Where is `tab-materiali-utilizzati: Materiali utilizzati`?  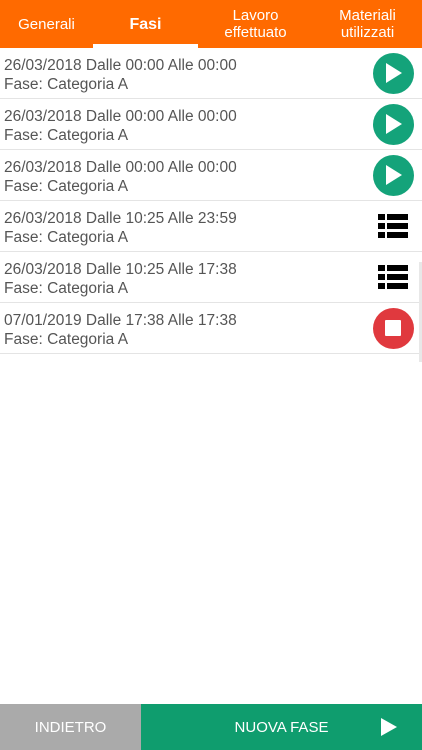
tab-materiali-utilizzati: Materiali utilizzati is located at coordinates (367, 24).